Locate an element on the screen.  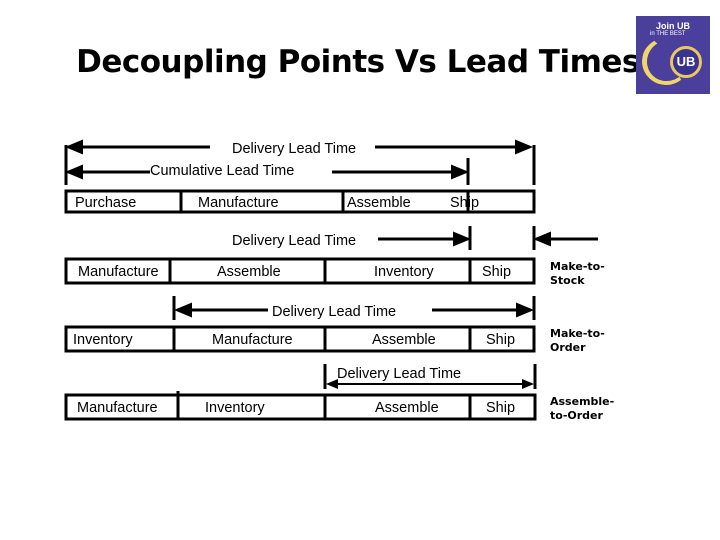
strategy-label: to-Order is located at coordinates (576, 415).